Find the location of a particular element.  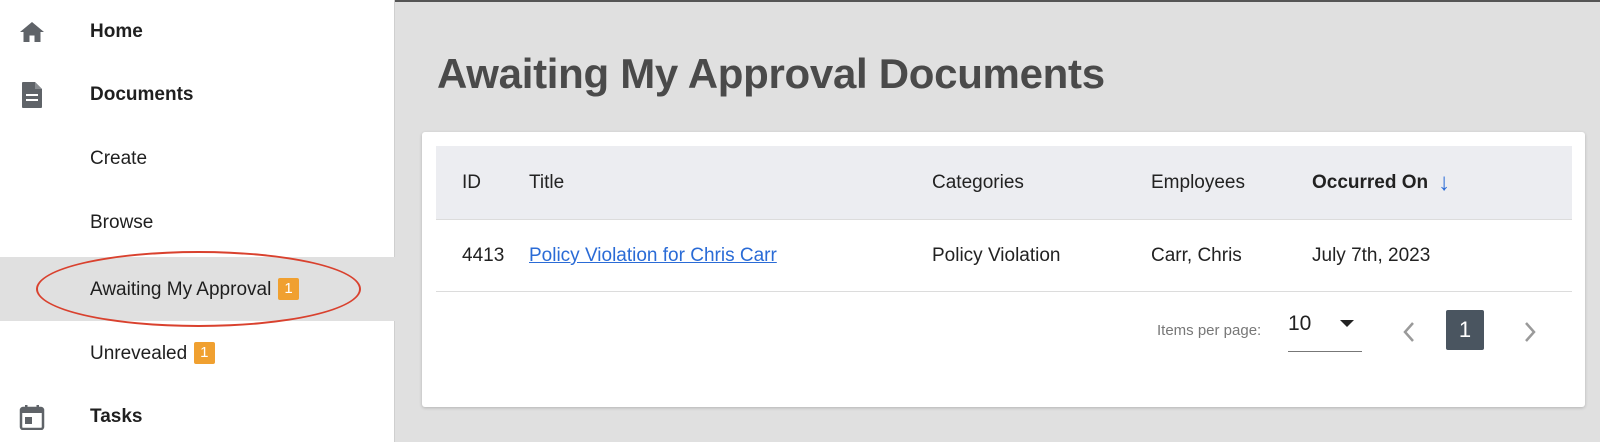

column-header-id: ID is located at coordinates (471, 183).